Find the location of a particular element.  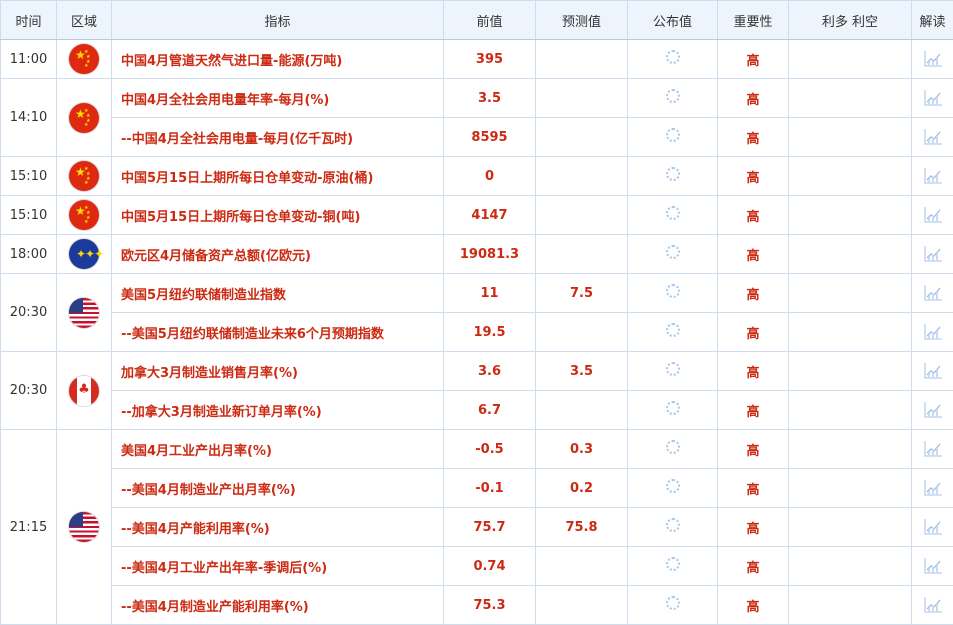

indicator-name: 中国5月15日上期所每日仓单变动-铜(吨) is located at coordinates (278, 215).